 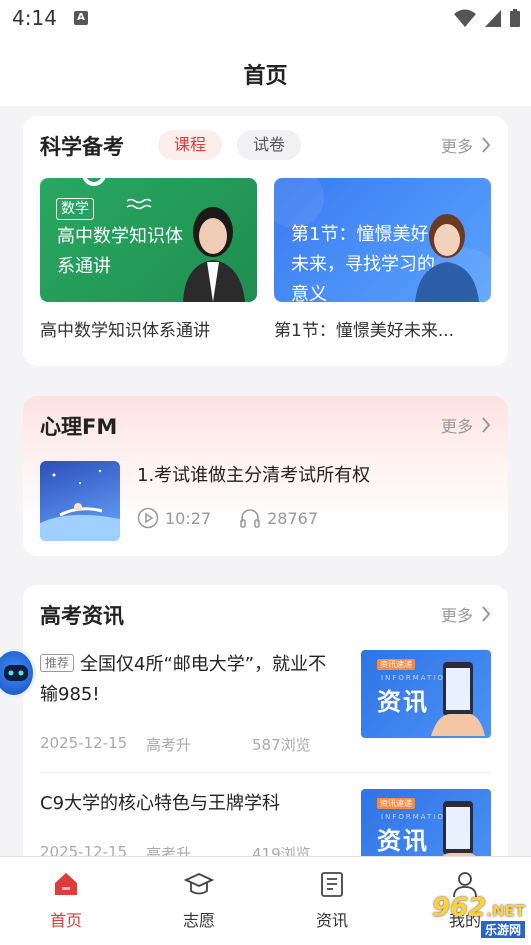 What do you see at coordinates (265, 772) in the screenshot?
I see `divider` at bounding box center [265, 772].